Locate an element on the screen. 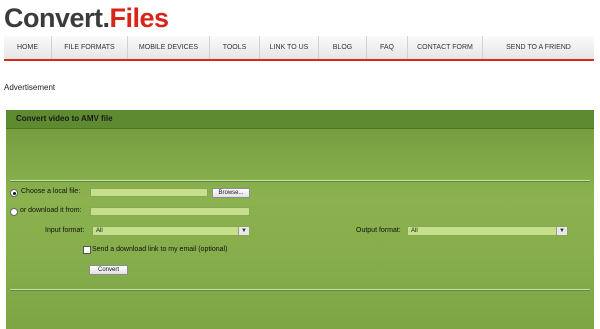 The width and height of the screenshot is (600, 329). nav-item-contact-form: CONTACT FORM is located at coordinates (445, 47).